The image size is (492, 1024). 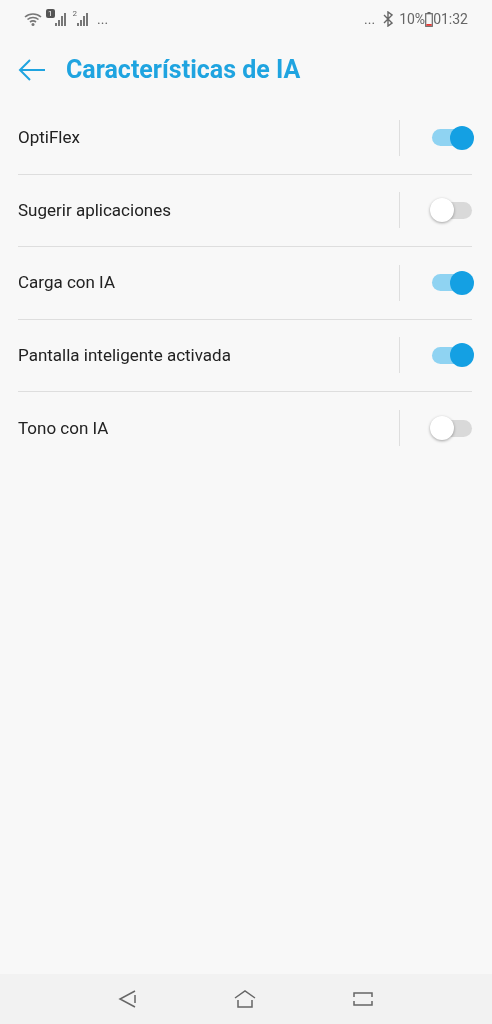 What do you see at coordinates (412, 19) in the screenshot?
I see `battery-percent: 10%` at bounding box center [412, 19].